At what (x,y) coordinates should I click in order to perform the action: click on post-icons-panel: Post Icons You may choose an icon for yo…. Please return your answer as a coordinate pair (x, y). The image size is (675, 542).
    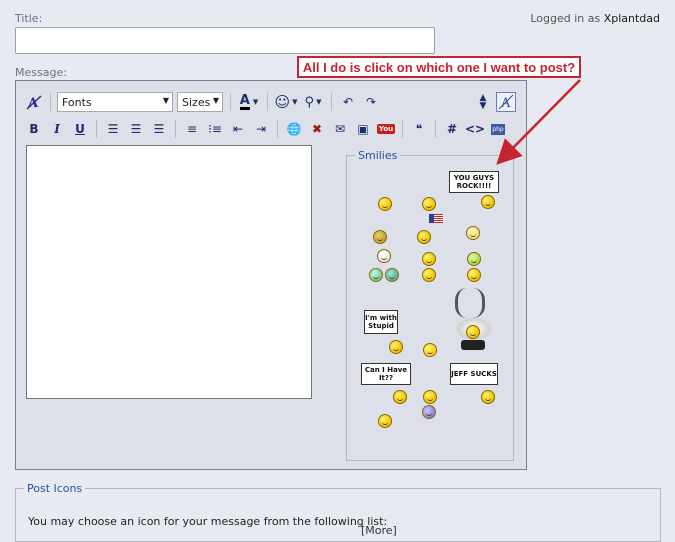
    Looking at the image, I should click on (338, 512).